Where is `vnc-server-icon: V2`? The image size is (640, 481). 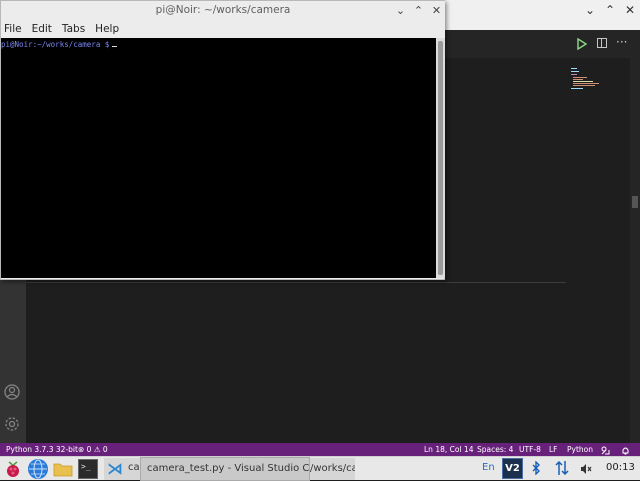 vnc-server-icon: V2 is located at coordinates (512, 468).